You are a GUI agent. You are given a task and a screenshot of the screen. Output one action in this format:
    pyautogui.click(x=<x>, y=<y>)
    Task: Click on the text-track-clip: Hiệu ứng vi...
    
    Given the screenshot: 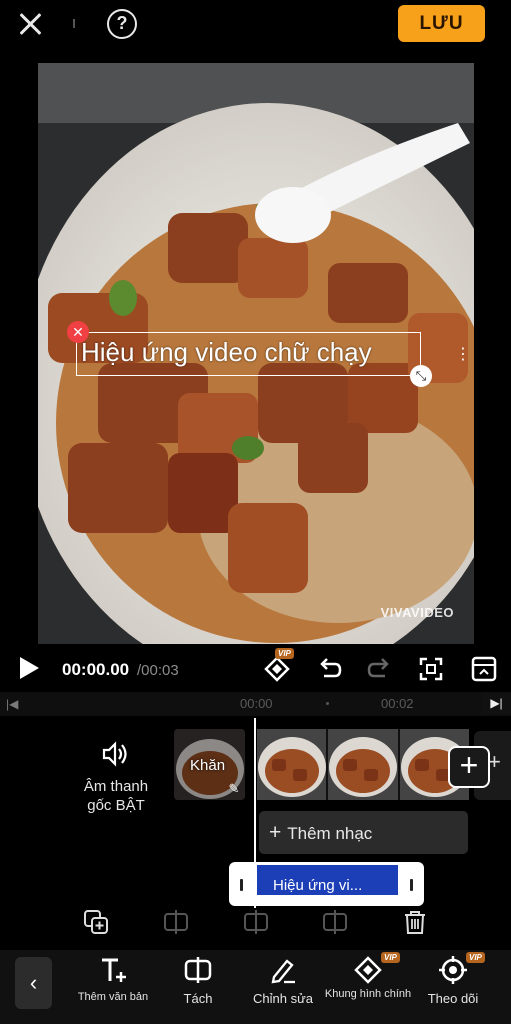 What is the action you would take?
    pyautogui.click(x=326, y=884)
    